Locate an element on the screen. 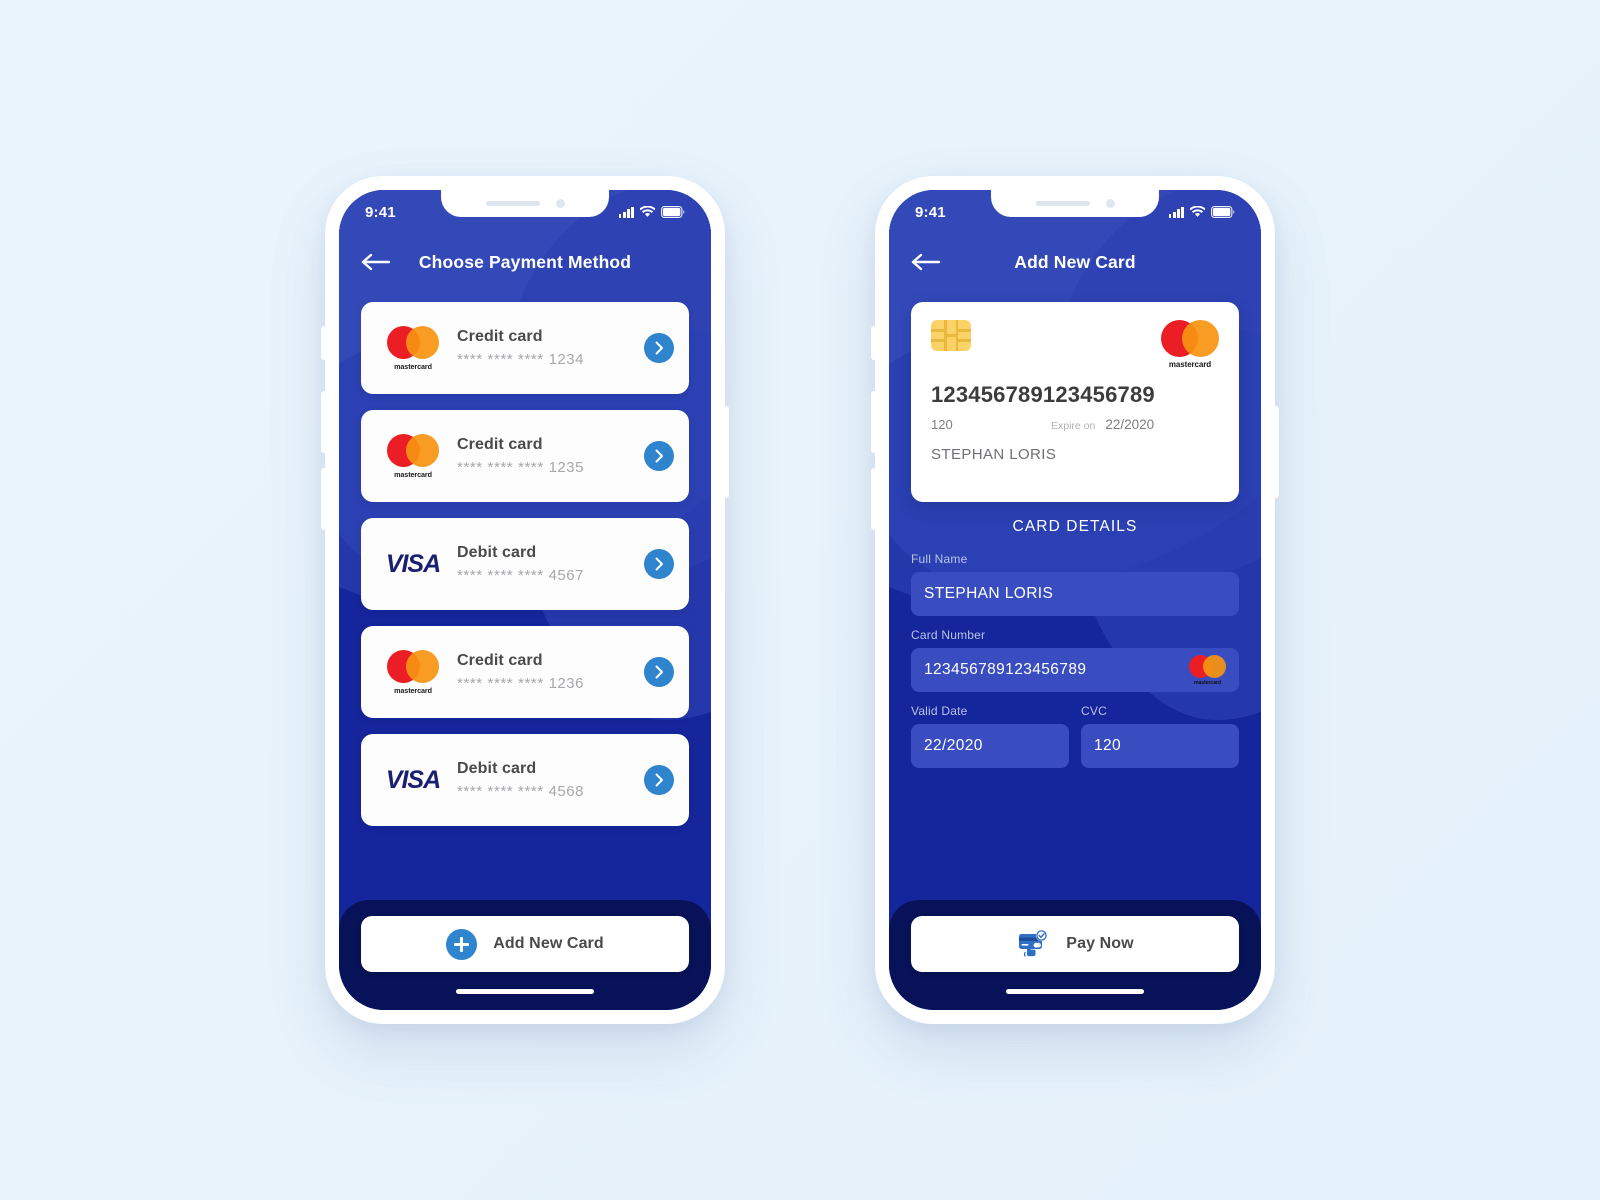 This screenshot has width=1600, height=1200. list-item: VISA Debit card **** **** **** 4567 is located at coordinates (525, 564).